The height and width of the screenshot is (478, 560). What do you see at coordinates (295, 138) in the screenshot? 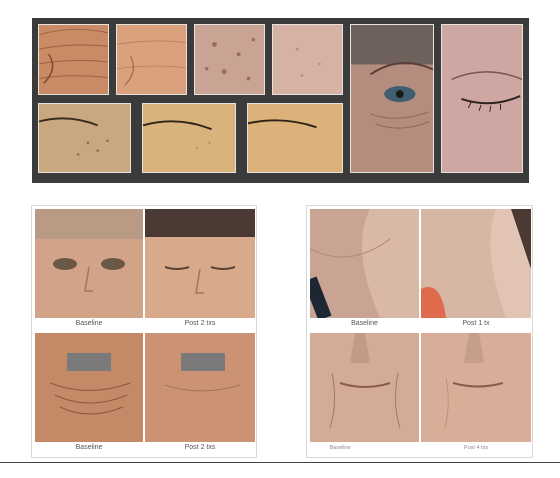
I see `photo-under-eye-texture-after` at bounding box center [295, 138].